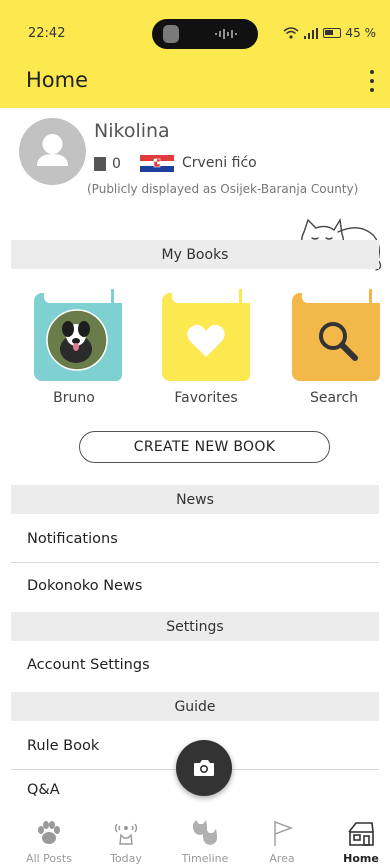 Image resolution: width=390 pixels, height=864 pixels. I want to click on status-icons: 45 %, so click(330, 33).